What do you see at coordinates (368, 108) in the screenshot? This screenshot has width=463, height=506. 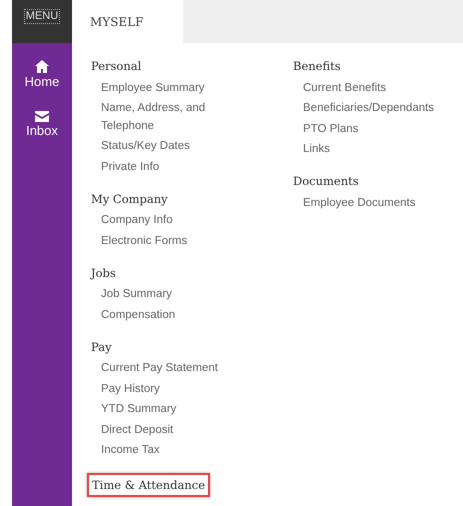 I see `menu-link: Beneficiaries/Dependants` at bounding box center [368, 108].